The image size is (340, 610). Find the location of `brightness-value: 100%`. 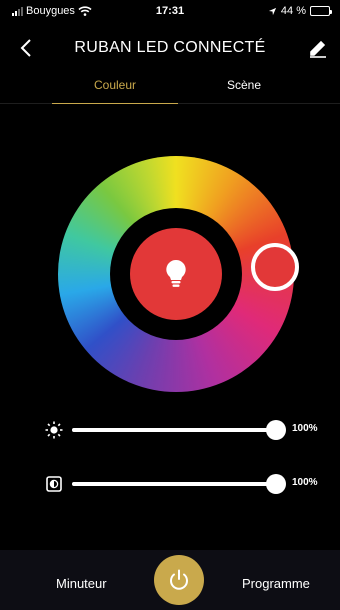

brightness-value: 100% is located at coordinates (305, 428).